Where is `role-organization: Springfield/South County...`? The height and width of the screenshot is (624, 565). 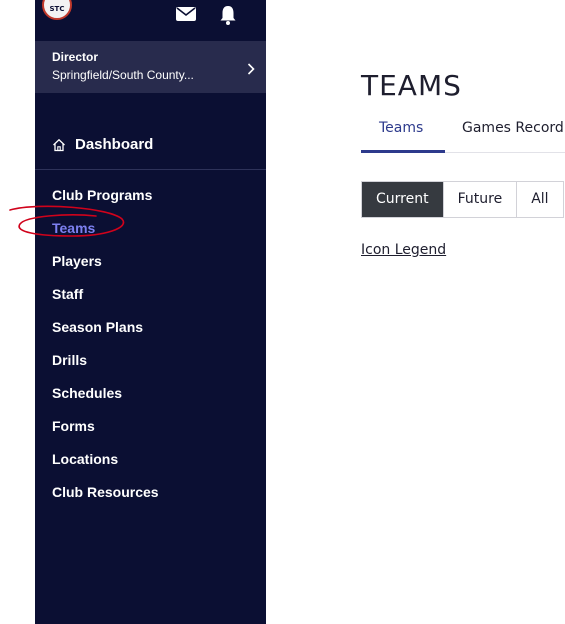 role-organization: Springfield/South County... is located at coordinates (123, 75).